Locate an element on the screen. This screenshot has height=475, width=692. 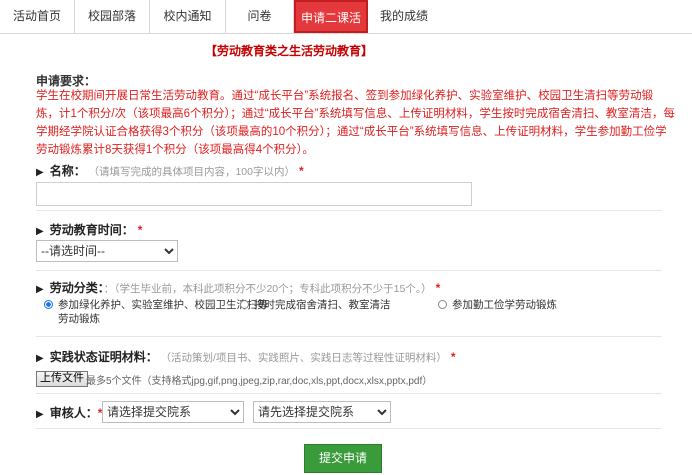
reviewer-label: 审核人： is located at coordinates (73, 413).